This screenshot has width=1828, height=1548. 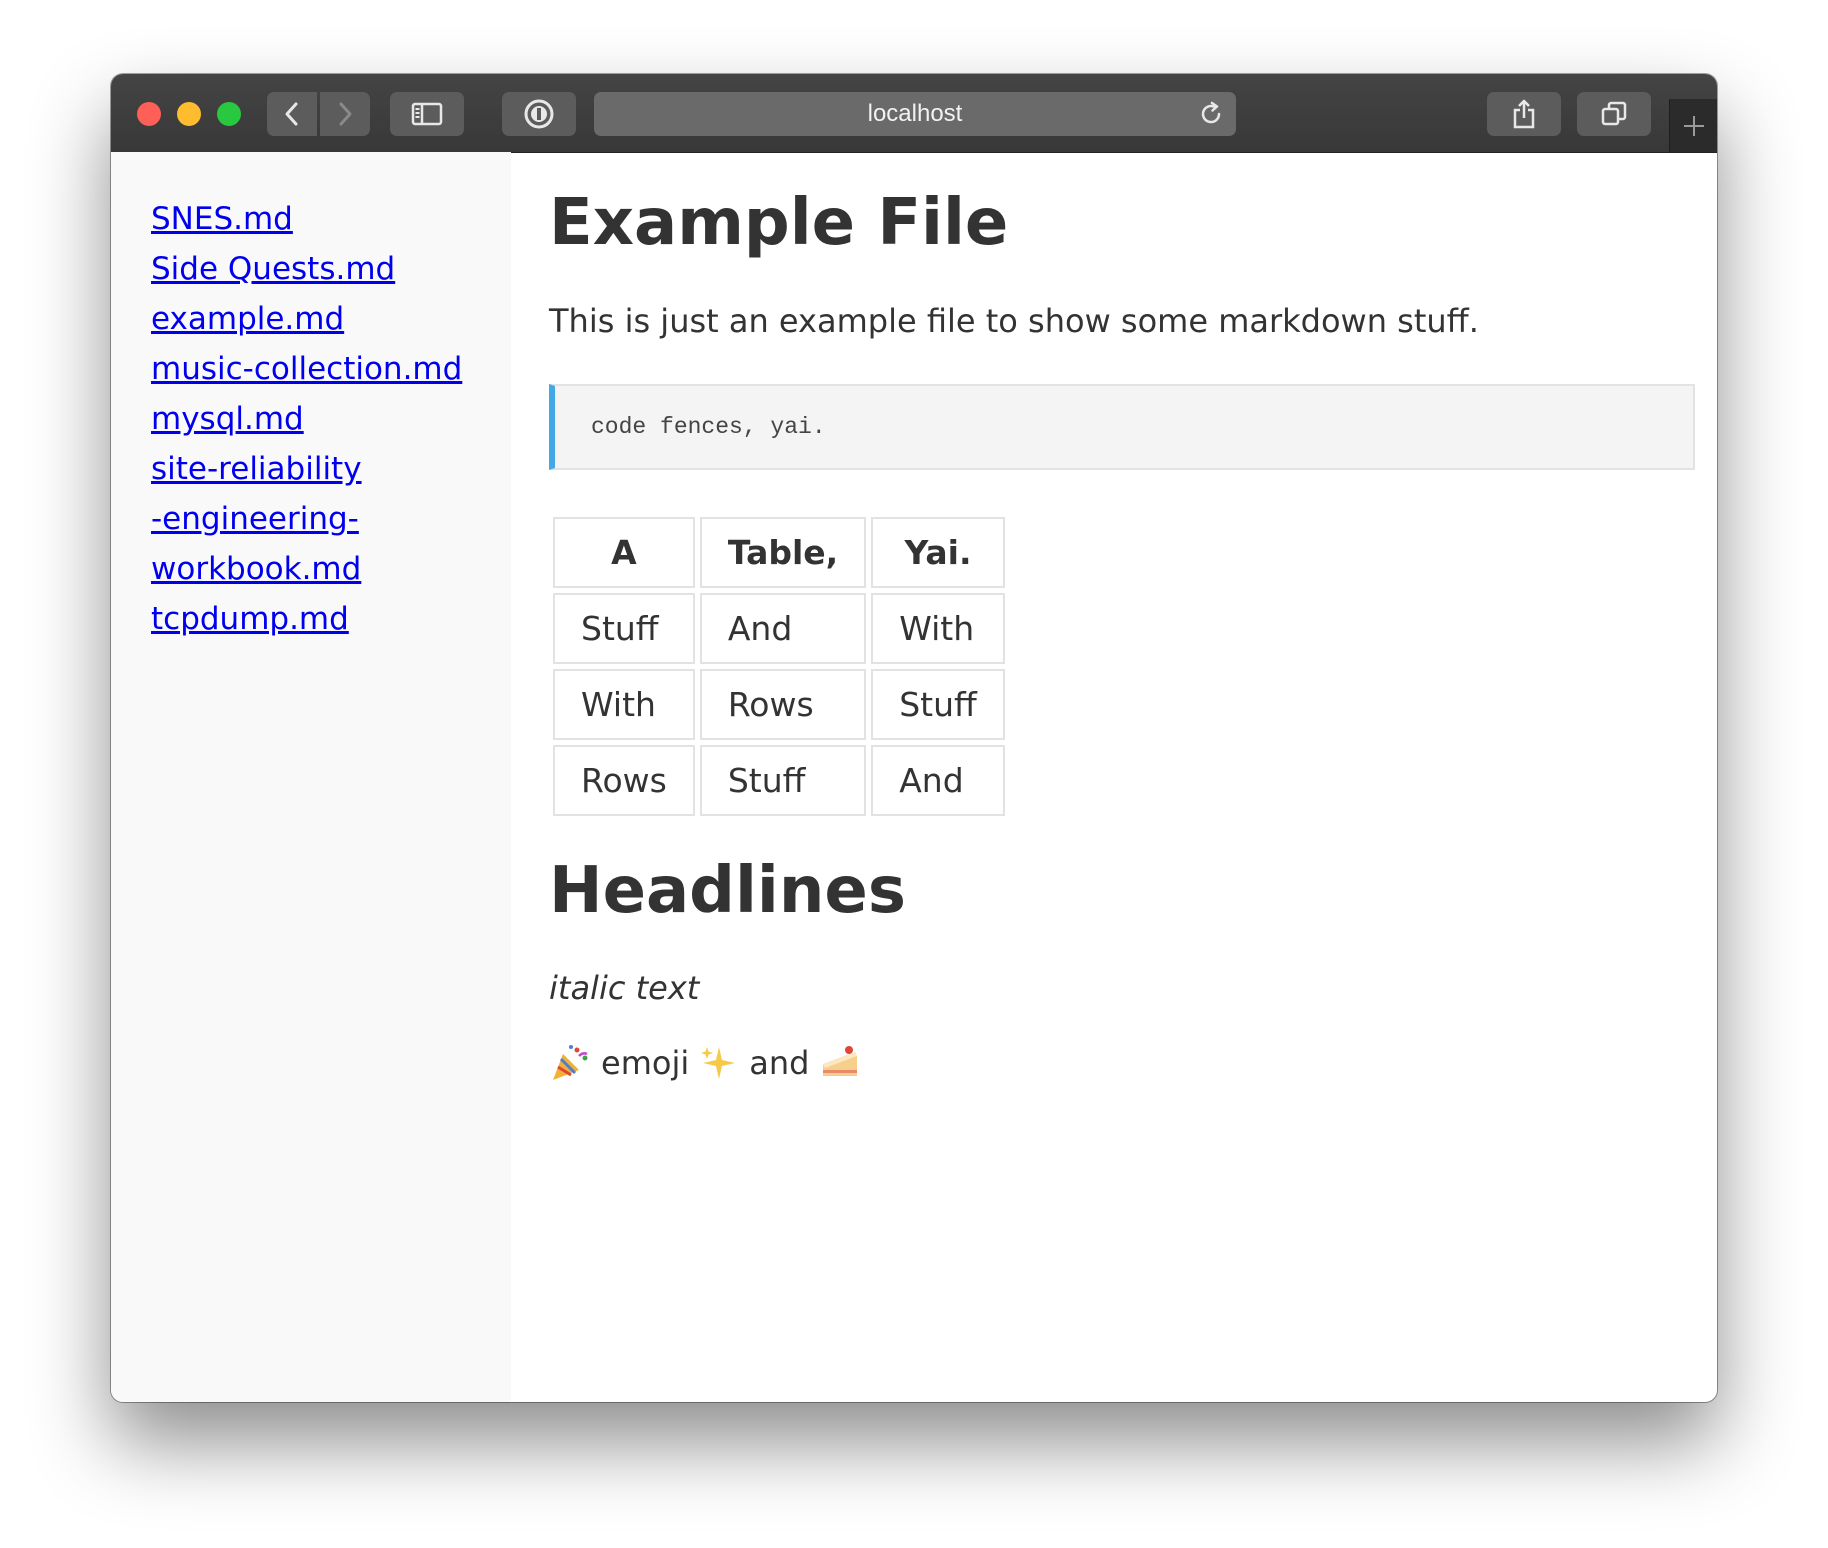 I want to click on file-list-item: Side Quests.md, so click(x=316, y=269).